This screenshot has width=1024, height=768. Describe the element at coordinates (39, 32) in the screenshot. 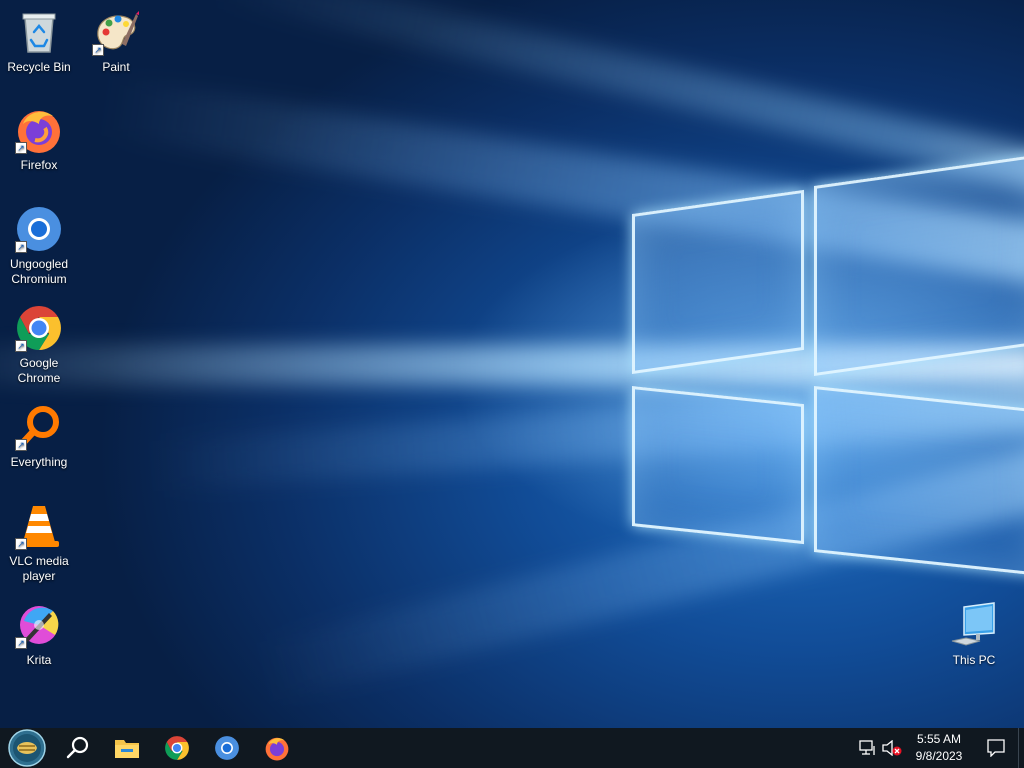

I see `recycle-bin-icon` at that location.